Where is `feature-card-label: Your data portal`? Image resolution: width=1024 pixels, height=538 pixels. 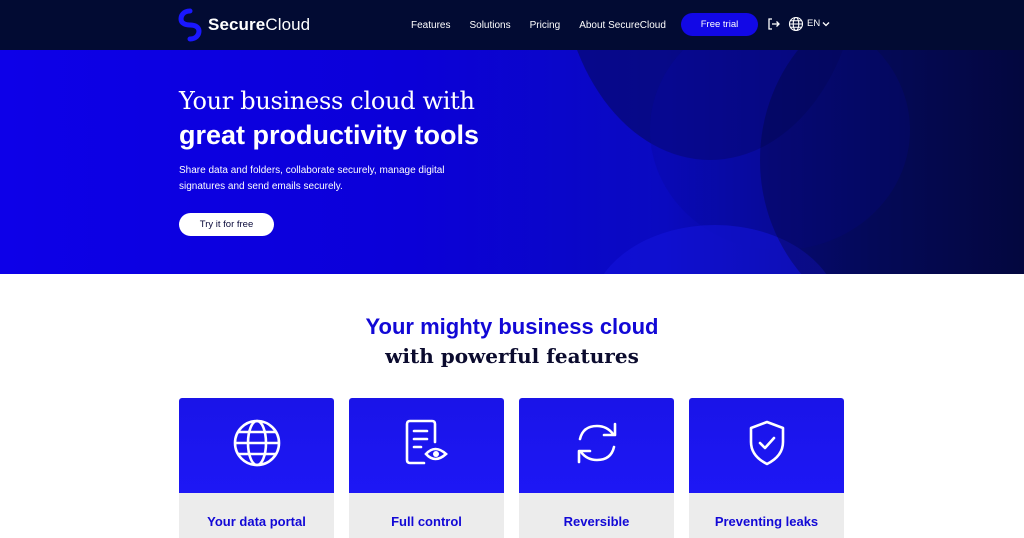
feature-card-label: Your data portal is located at coordinates (256, 521).